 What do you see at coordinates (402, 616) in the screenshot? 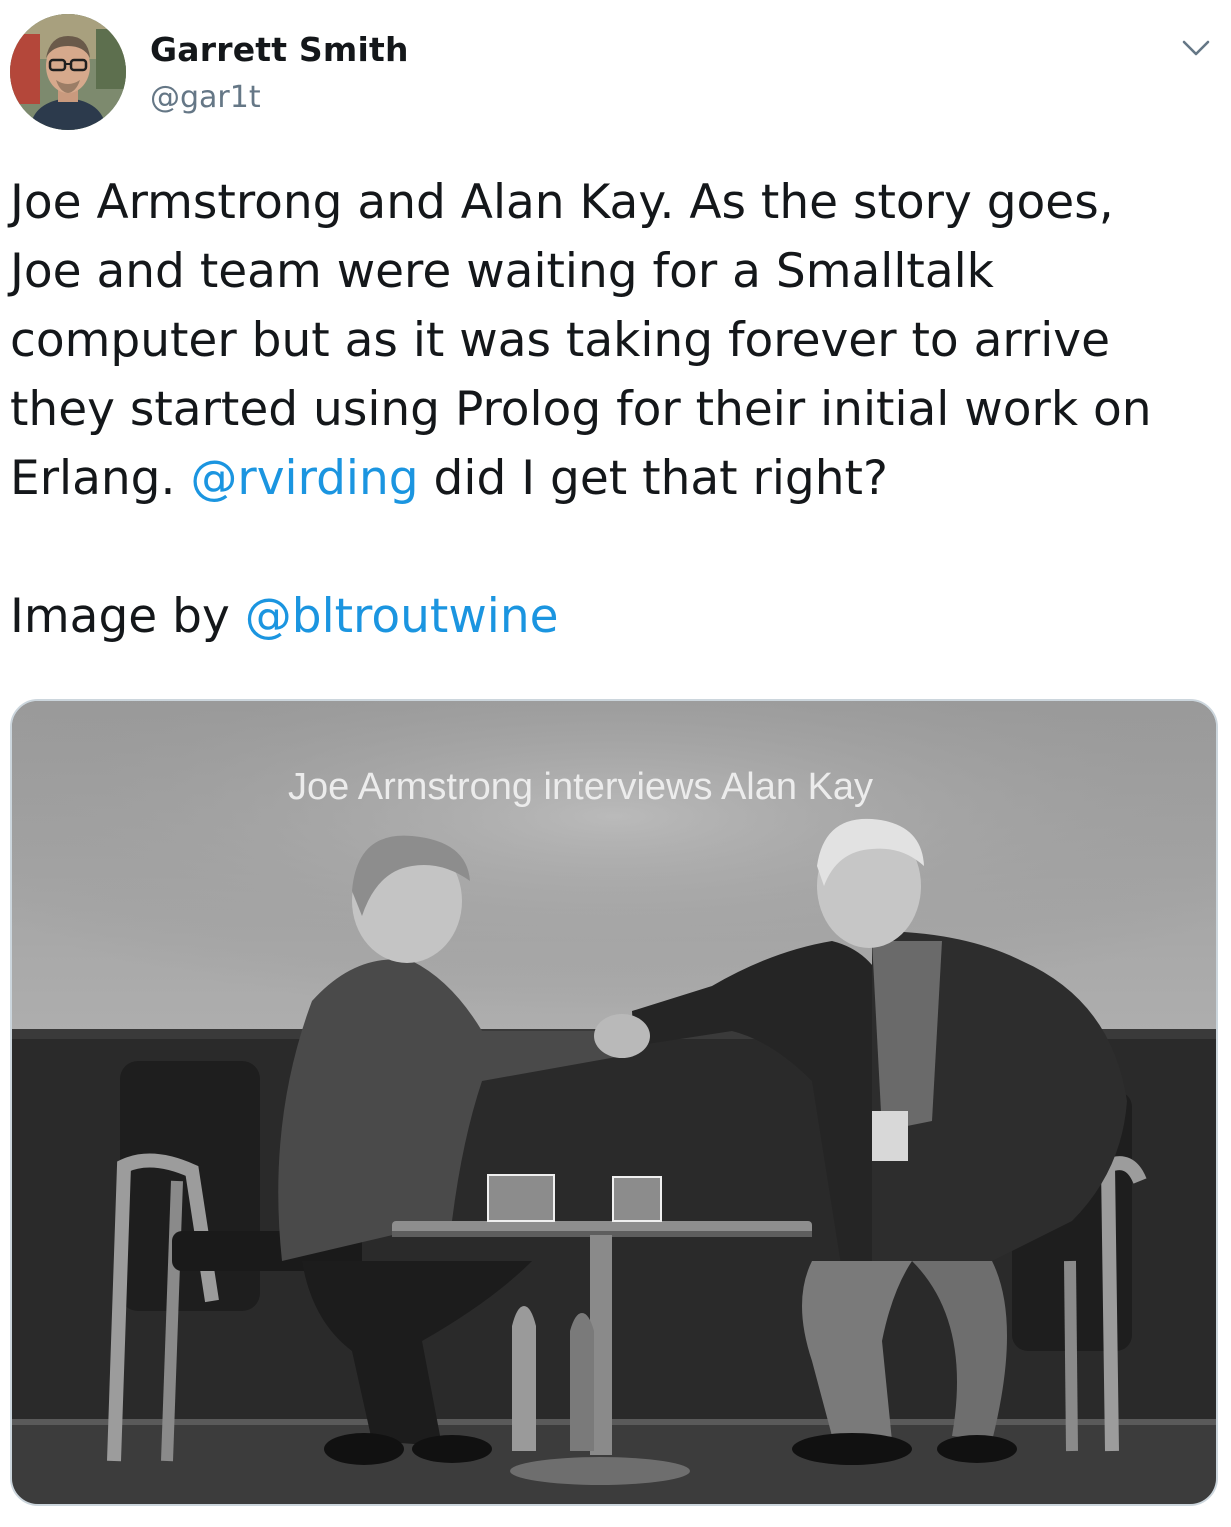
I see `mention-link-bltroutwine: @bltroutwine` at bounding box center [402, 616].